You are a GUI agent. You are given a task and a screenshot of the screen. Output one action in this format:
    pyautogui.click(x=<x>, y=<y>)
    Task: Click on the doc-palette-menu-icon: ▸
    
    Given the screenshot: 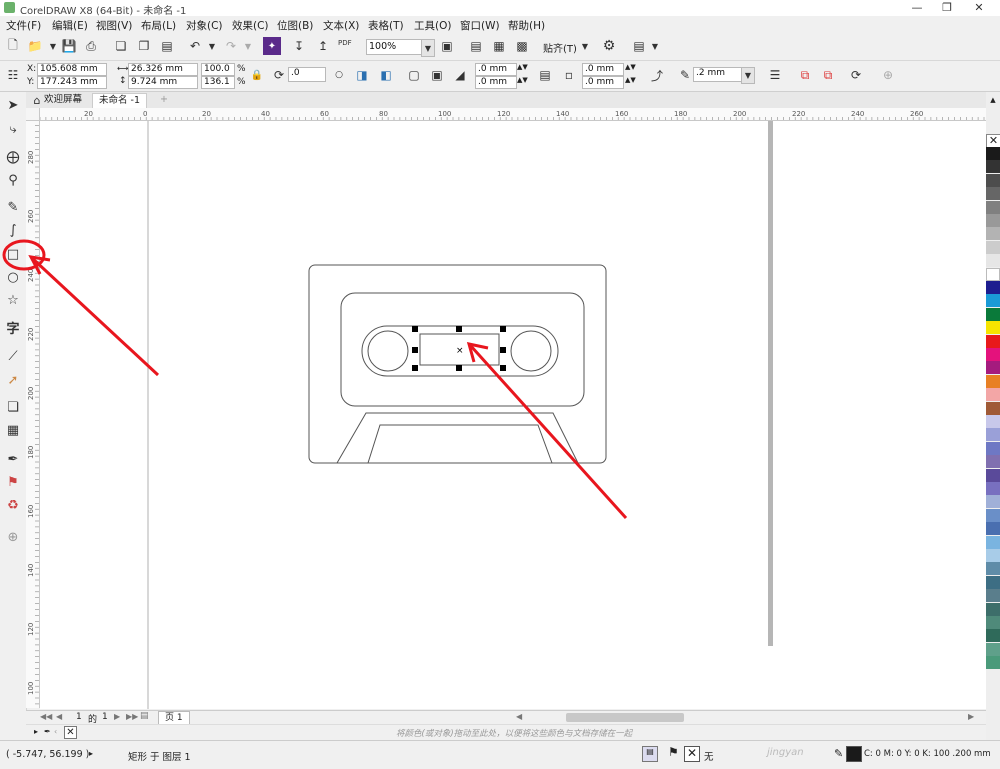 What is the action you would take?
    pyautogui.click(x=36, y=731)
    